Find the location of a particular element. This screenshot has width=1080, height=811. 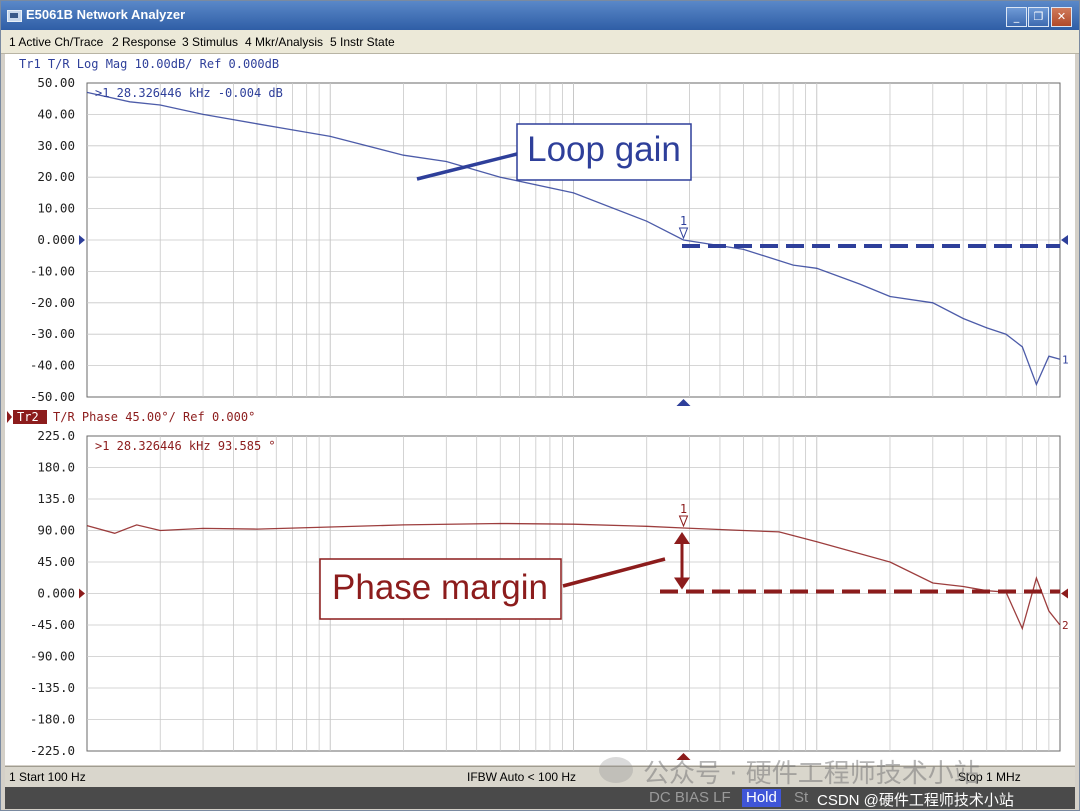

trace2-y-tick-label: 45.00 is located at coordinates (56, 561).